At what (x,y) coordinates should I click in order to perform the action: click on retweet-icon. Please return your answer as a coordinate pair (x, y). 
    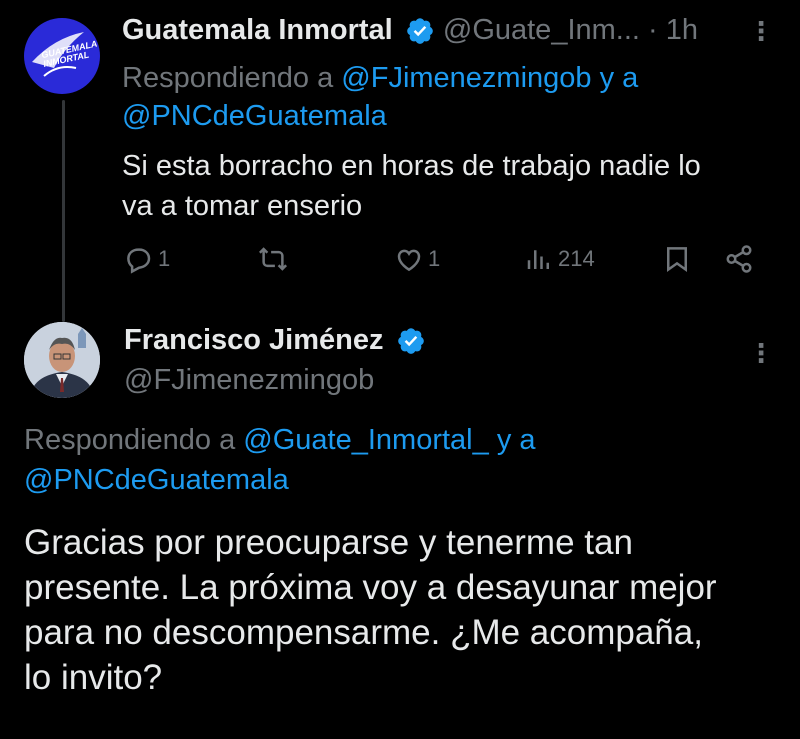
    Looking at the image, I should click on (273, 259).